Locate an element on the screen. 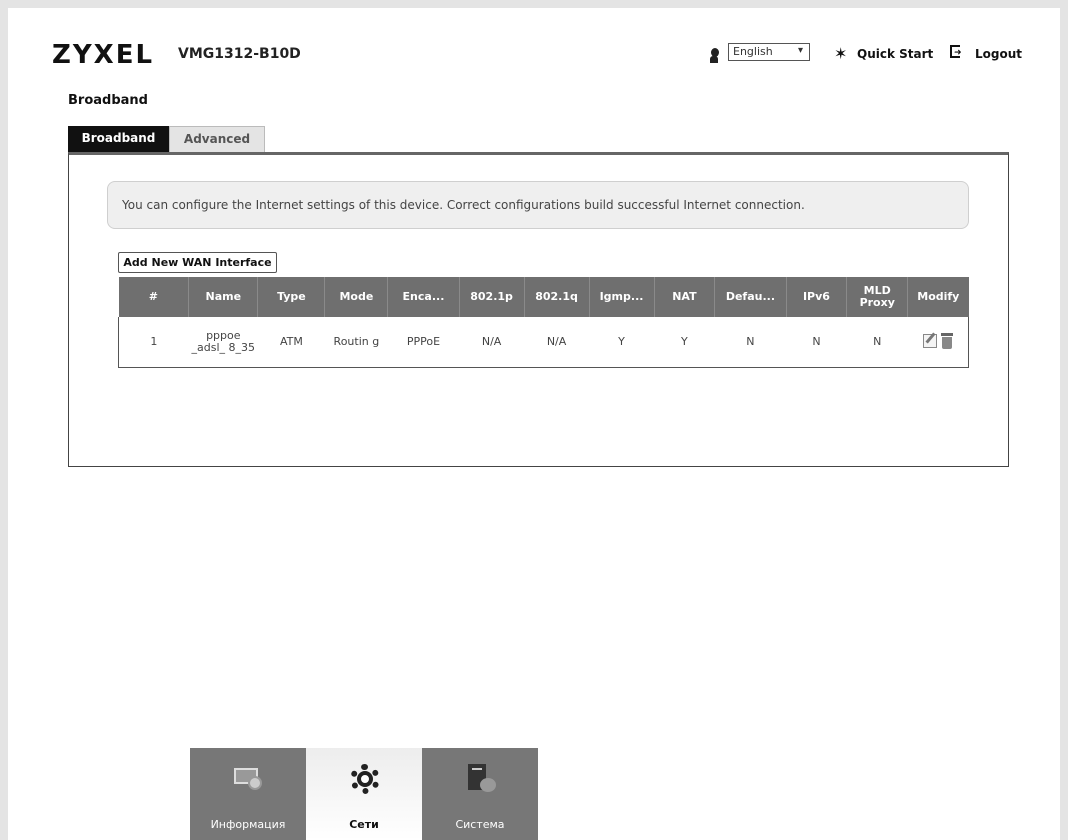  header-modify: Modify is located at coordinates (938, 297).